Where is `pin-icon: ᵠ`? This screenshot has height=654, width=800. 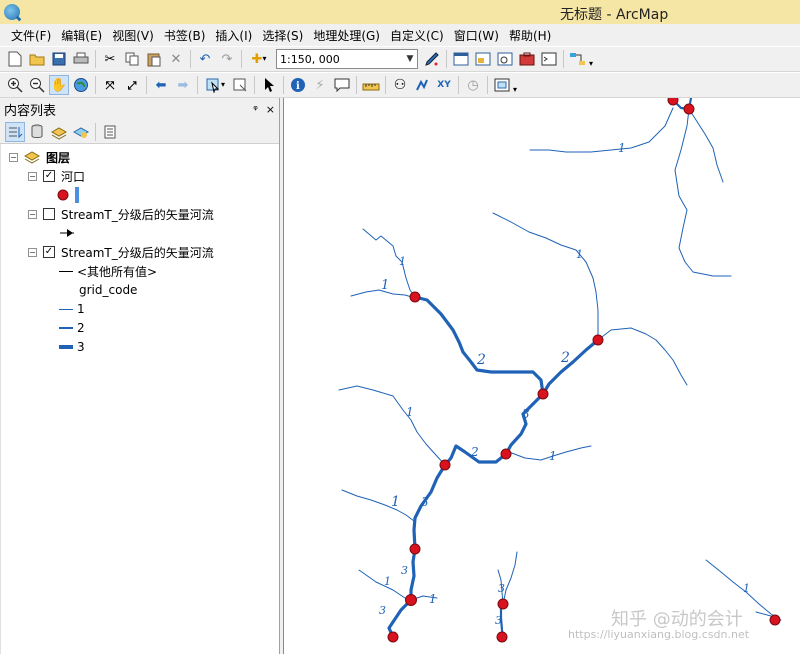 pin-icon: ᵠ is located at coordinates (255, 109).